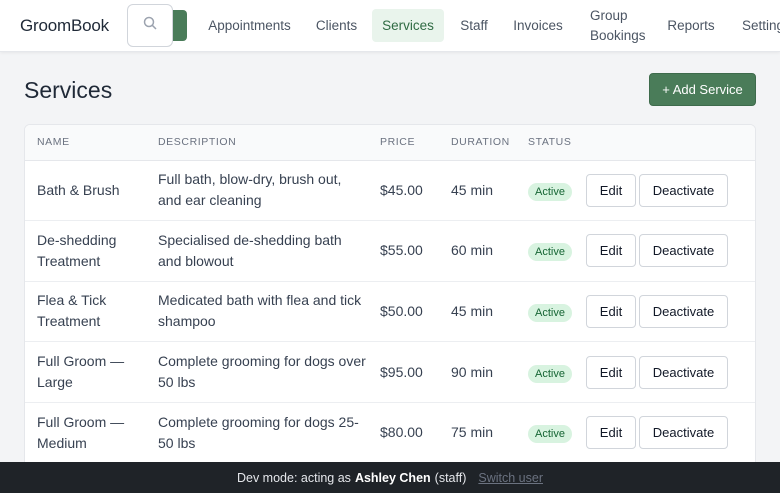  What do you see at coordinates (250, 250) in the screenshot?
I see `service-description: Specialised de-shedding bath and blowout` at bounding box center [250, 250].